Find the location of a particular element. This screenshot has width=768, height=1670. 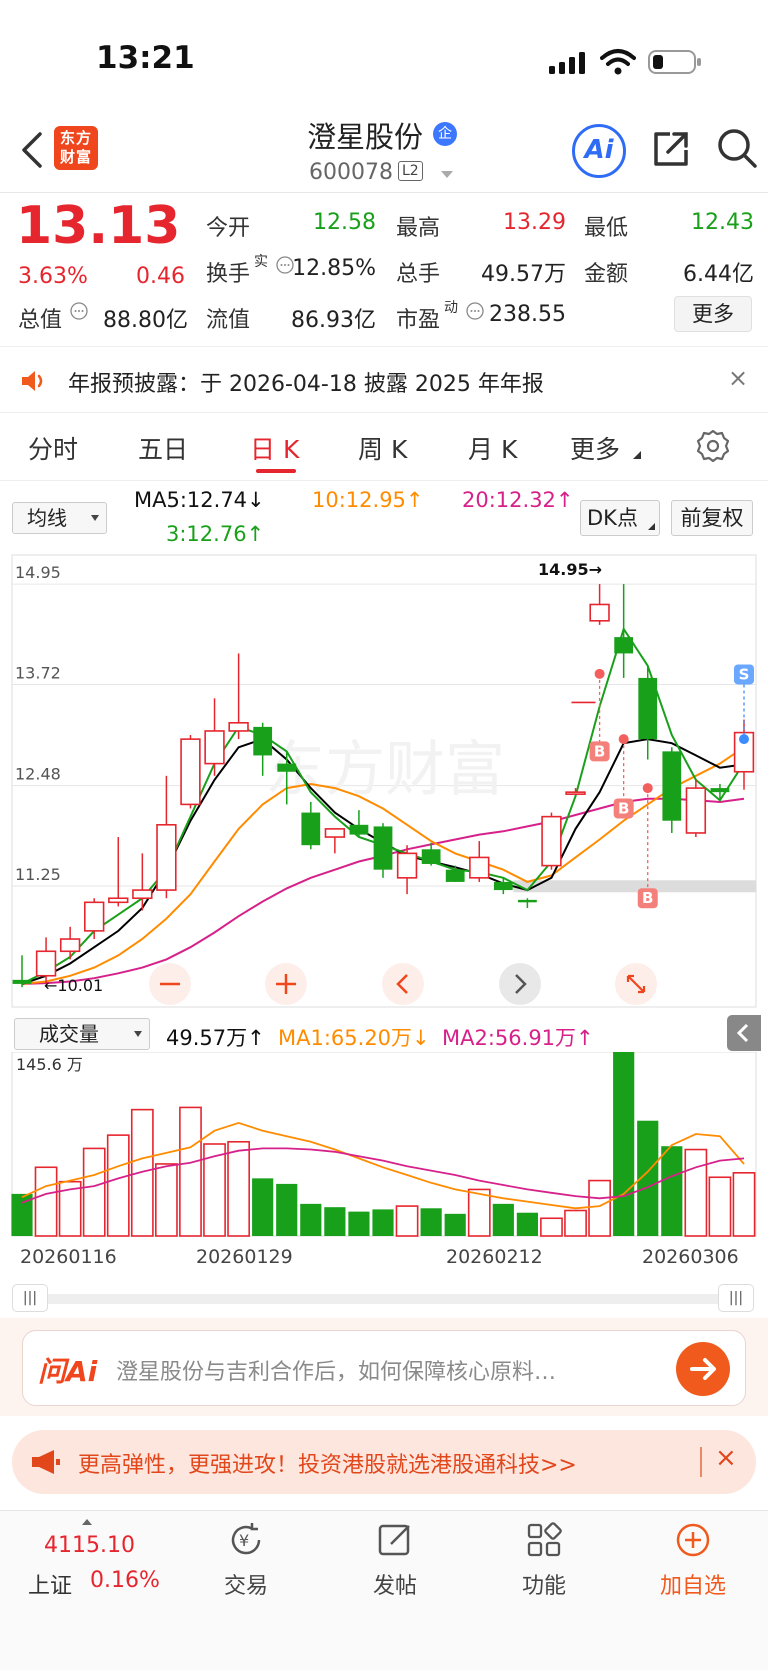

nav-functions-label: 功能 is located at coordinates (543, 1586).